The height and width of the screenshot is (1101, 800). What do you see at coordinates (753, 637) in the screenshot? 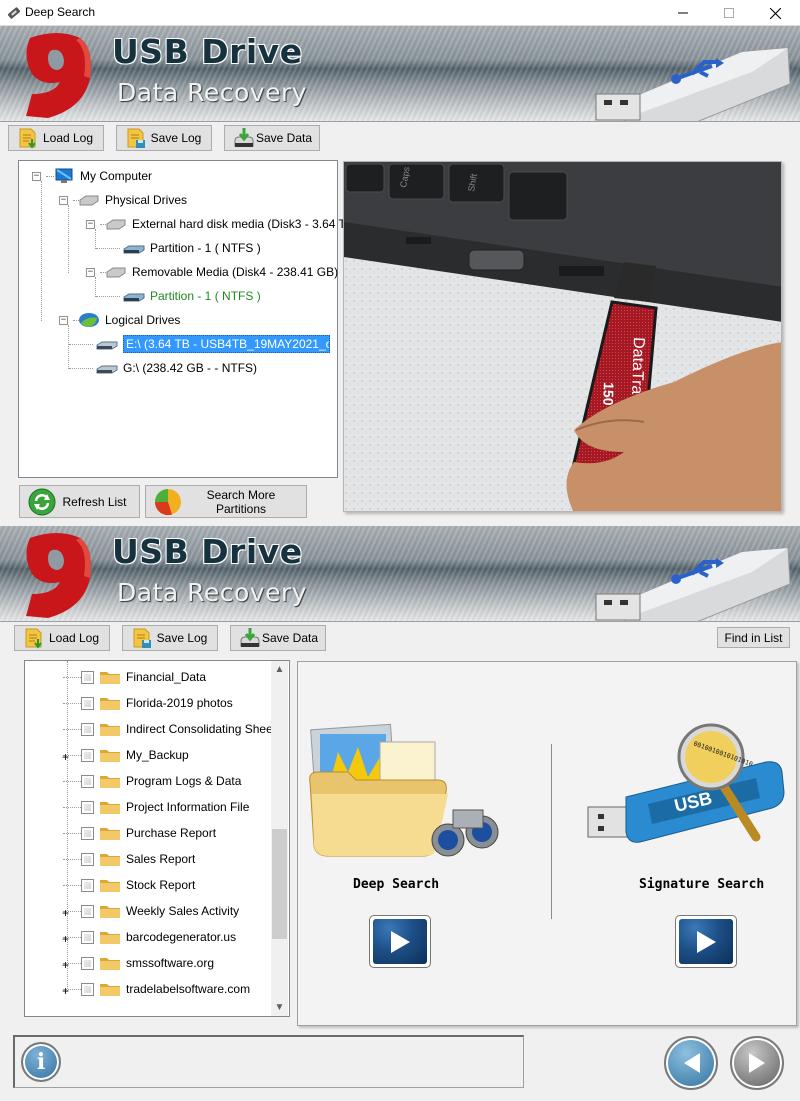
I see `find-in-list-button: Find in List` at bounding box center [753, 637].